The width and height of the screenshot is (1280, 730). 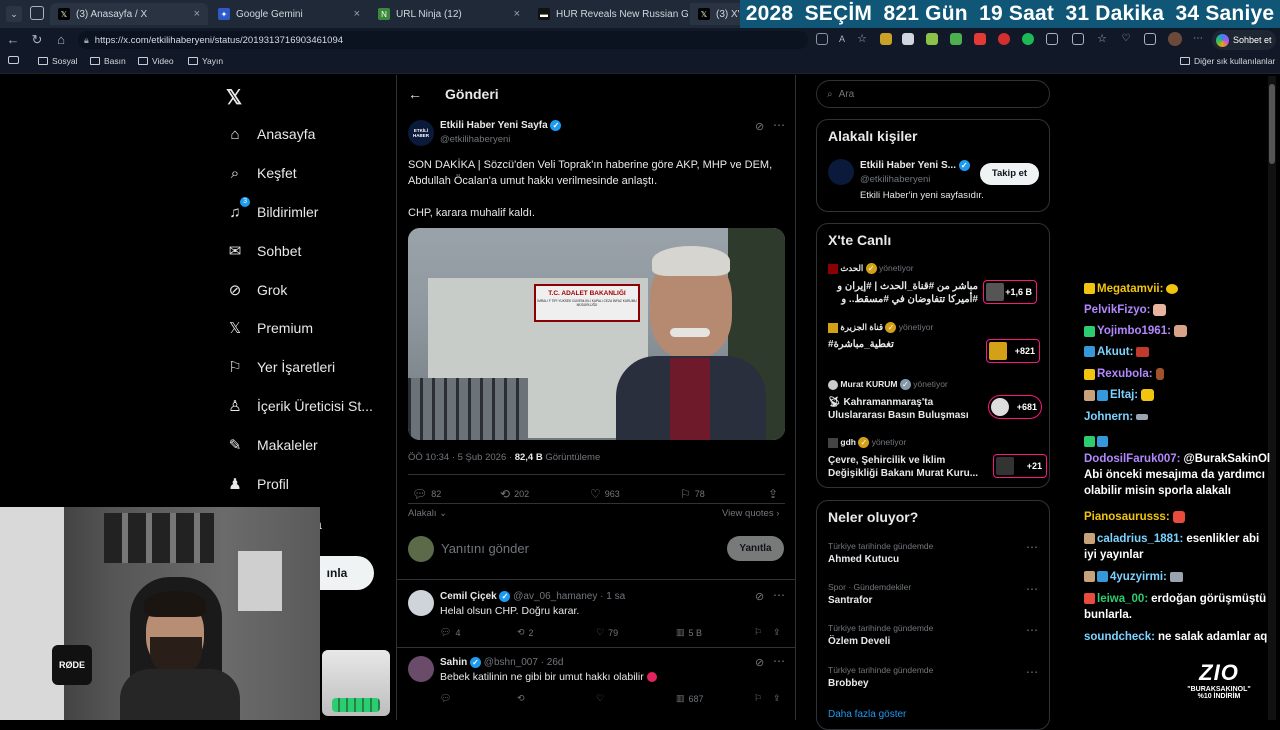 What do you see at coordinates (269, 328) in the screenshot?
I see `nav-premium: 𝕏 Premium` at bounding box center [269, 328].